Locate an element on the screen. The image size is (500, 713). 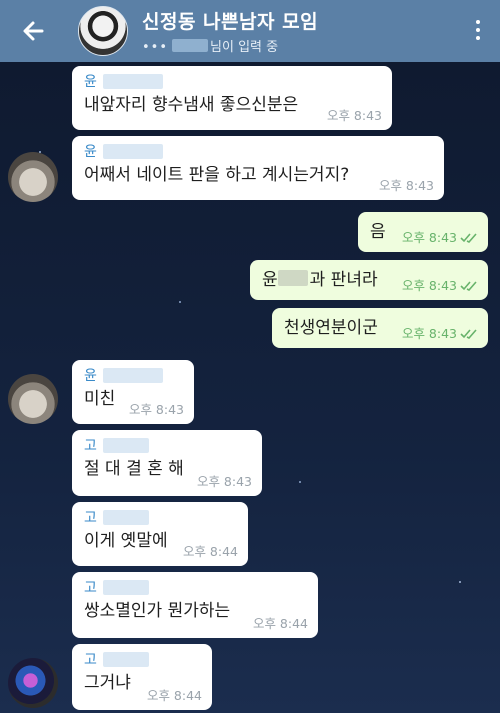
message-bubble: 고 그거냐 오후 8:44 is located at coordinates (142, 677).